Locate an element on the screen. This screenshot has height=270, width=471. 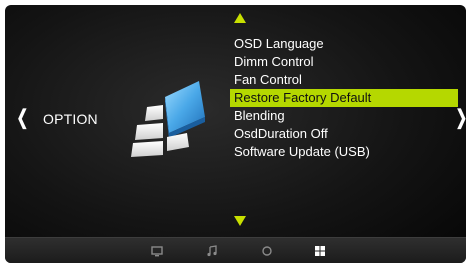
menu-item-blending: Blending is located at coordinates (344, 116).